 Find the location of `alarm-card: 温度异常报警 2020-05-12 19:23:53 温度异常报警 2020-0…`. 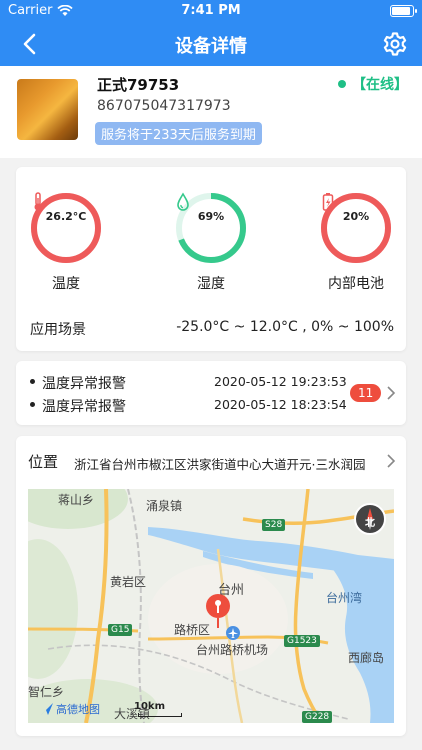

alarm-card: 温度异常报警 2020-05-12 19:23:53 温度异常报警 2020-0… is located at coordinates (211, 393).